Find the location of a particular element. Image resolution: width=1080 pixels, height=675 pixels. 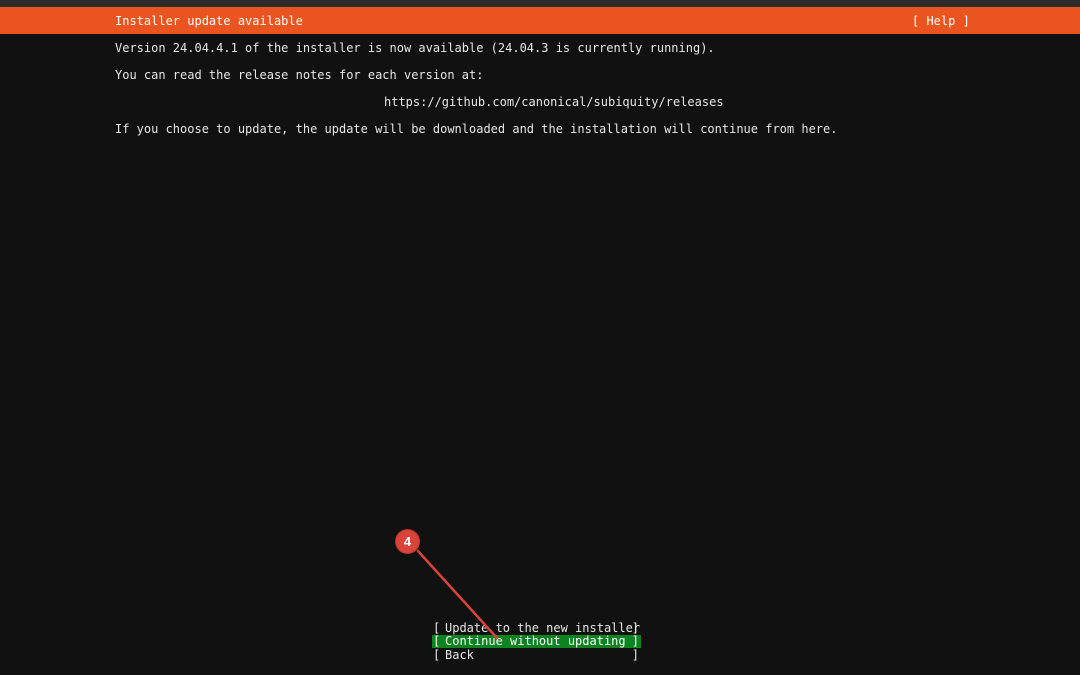

button-label: Back is located at coordinates (459, 655).